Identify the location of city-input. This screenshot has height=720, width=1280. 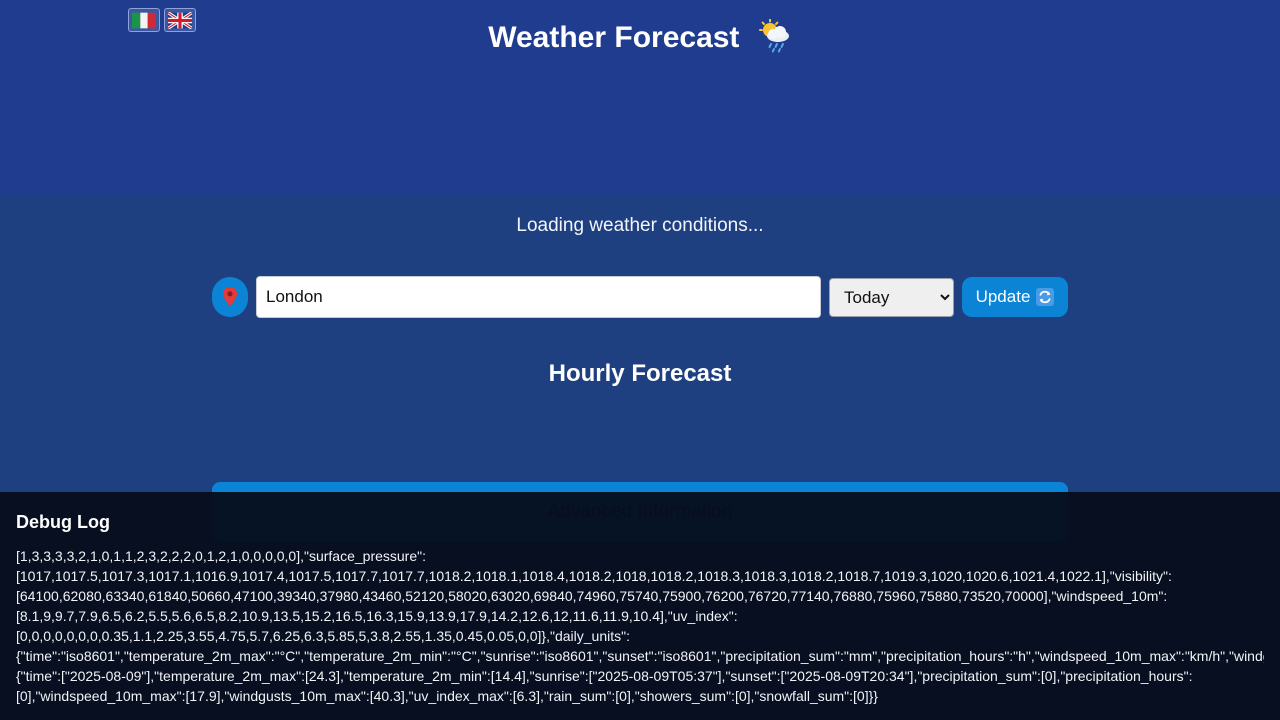
(538, 297).